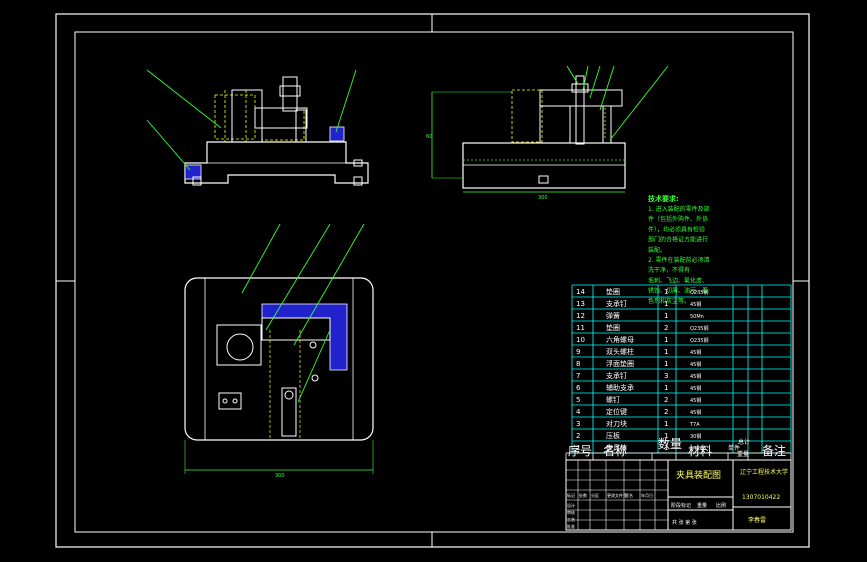  Describe the element at coordinates (578, 352) in the screenshot. I see `bom-cell-no: 9` at that location.